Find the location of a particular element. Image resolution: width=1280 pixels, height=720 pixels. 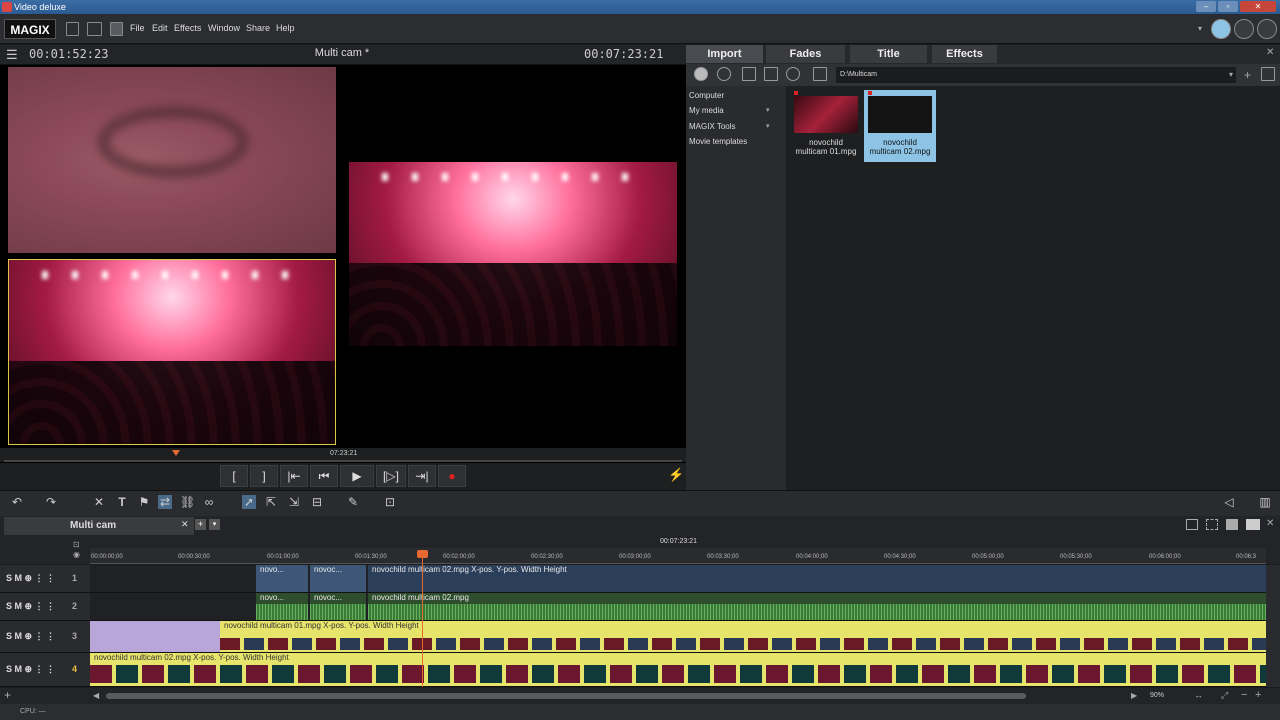

timeline-view-icon is located at coordinates (1232, 524).